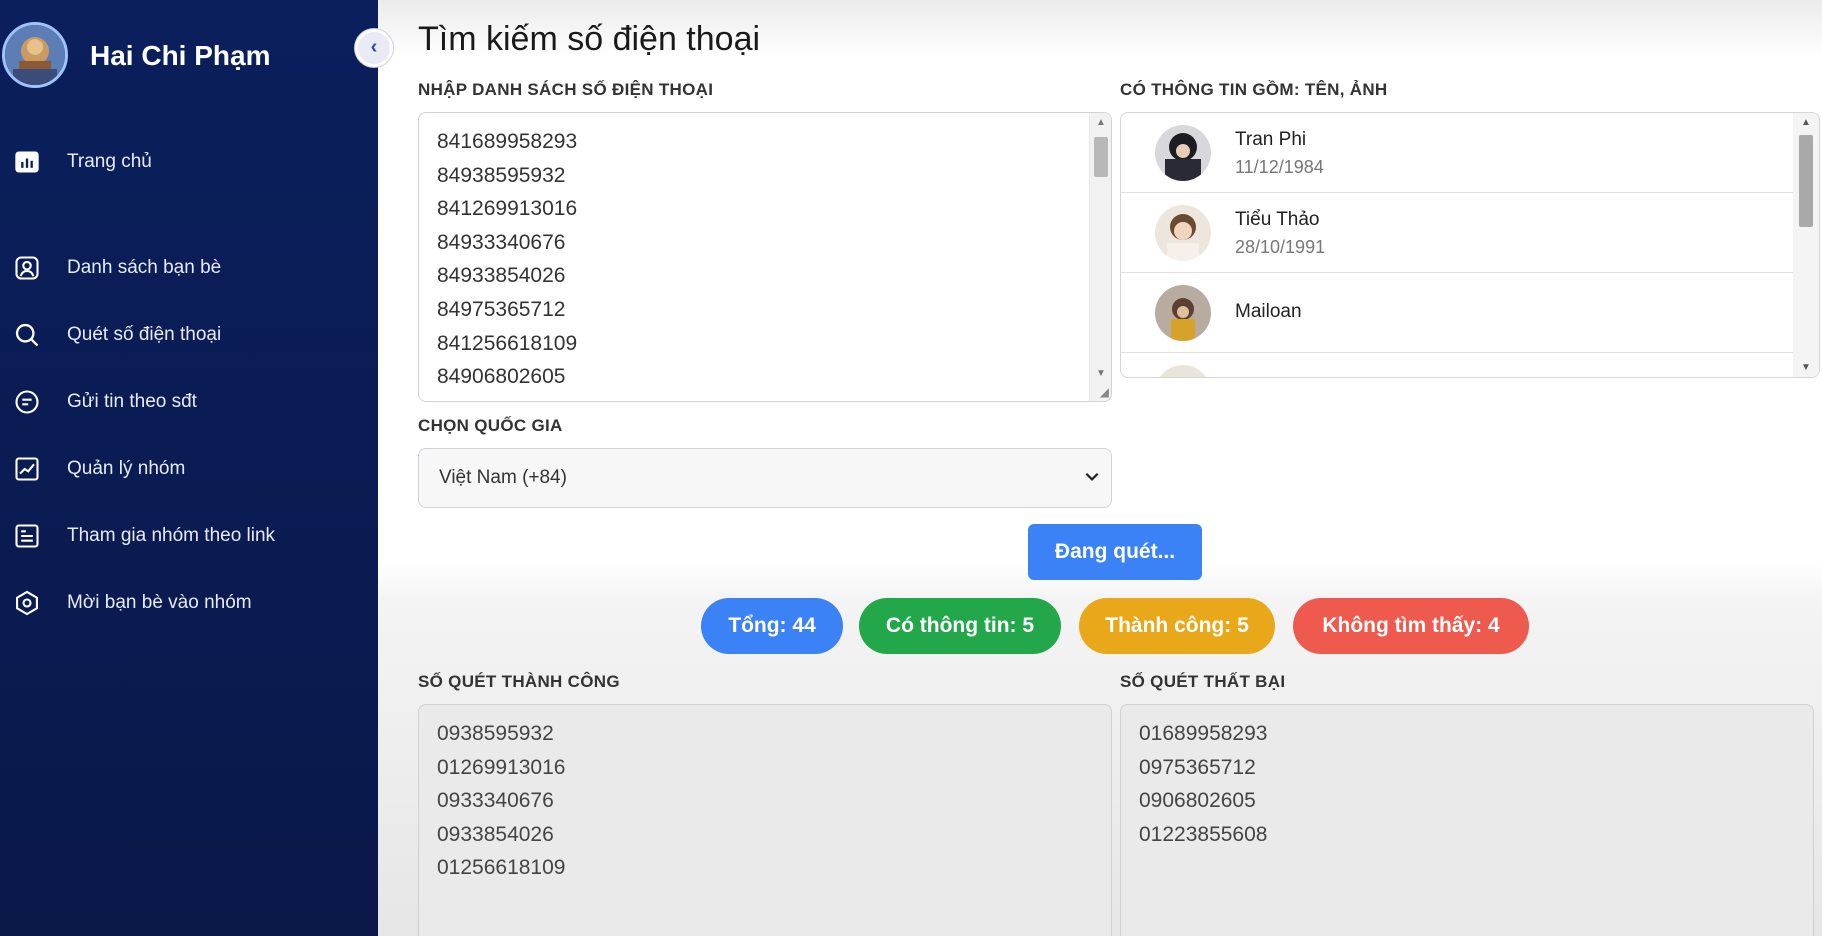 This screenshot has width=1822, height=936. I want to click on profiles-section-label: CÓ THÔNG TIN GỒM: TÊN, ẢNH, so click(1254, 89).